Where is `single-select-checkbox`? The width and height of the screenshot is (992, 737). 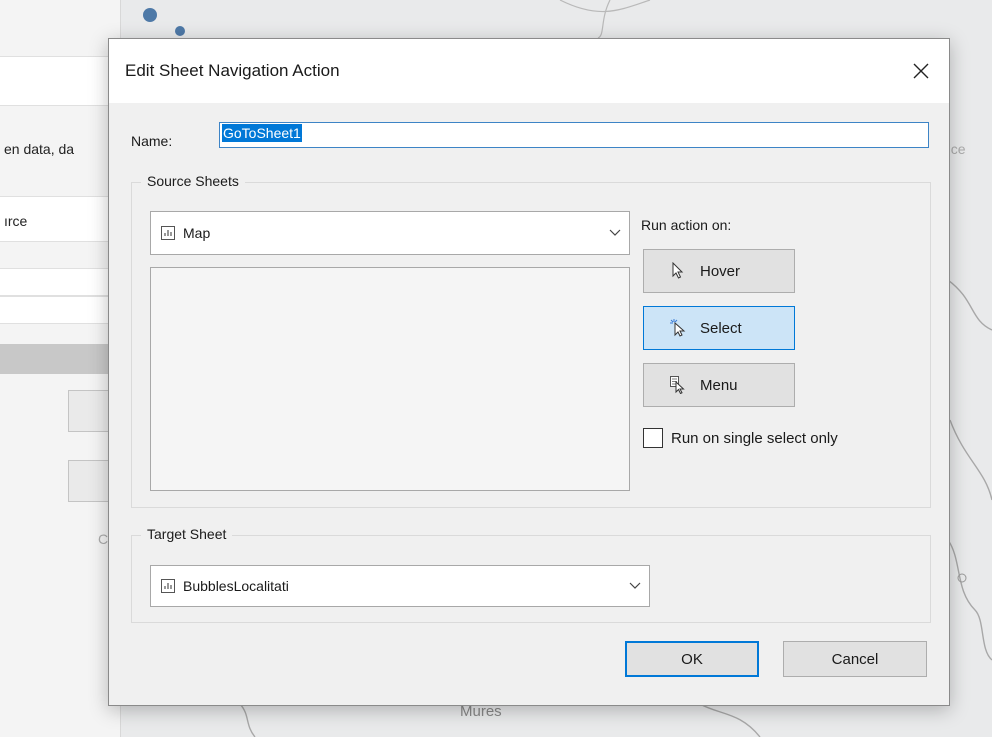 single-select-checkbox is located at coordinates (653, 438).